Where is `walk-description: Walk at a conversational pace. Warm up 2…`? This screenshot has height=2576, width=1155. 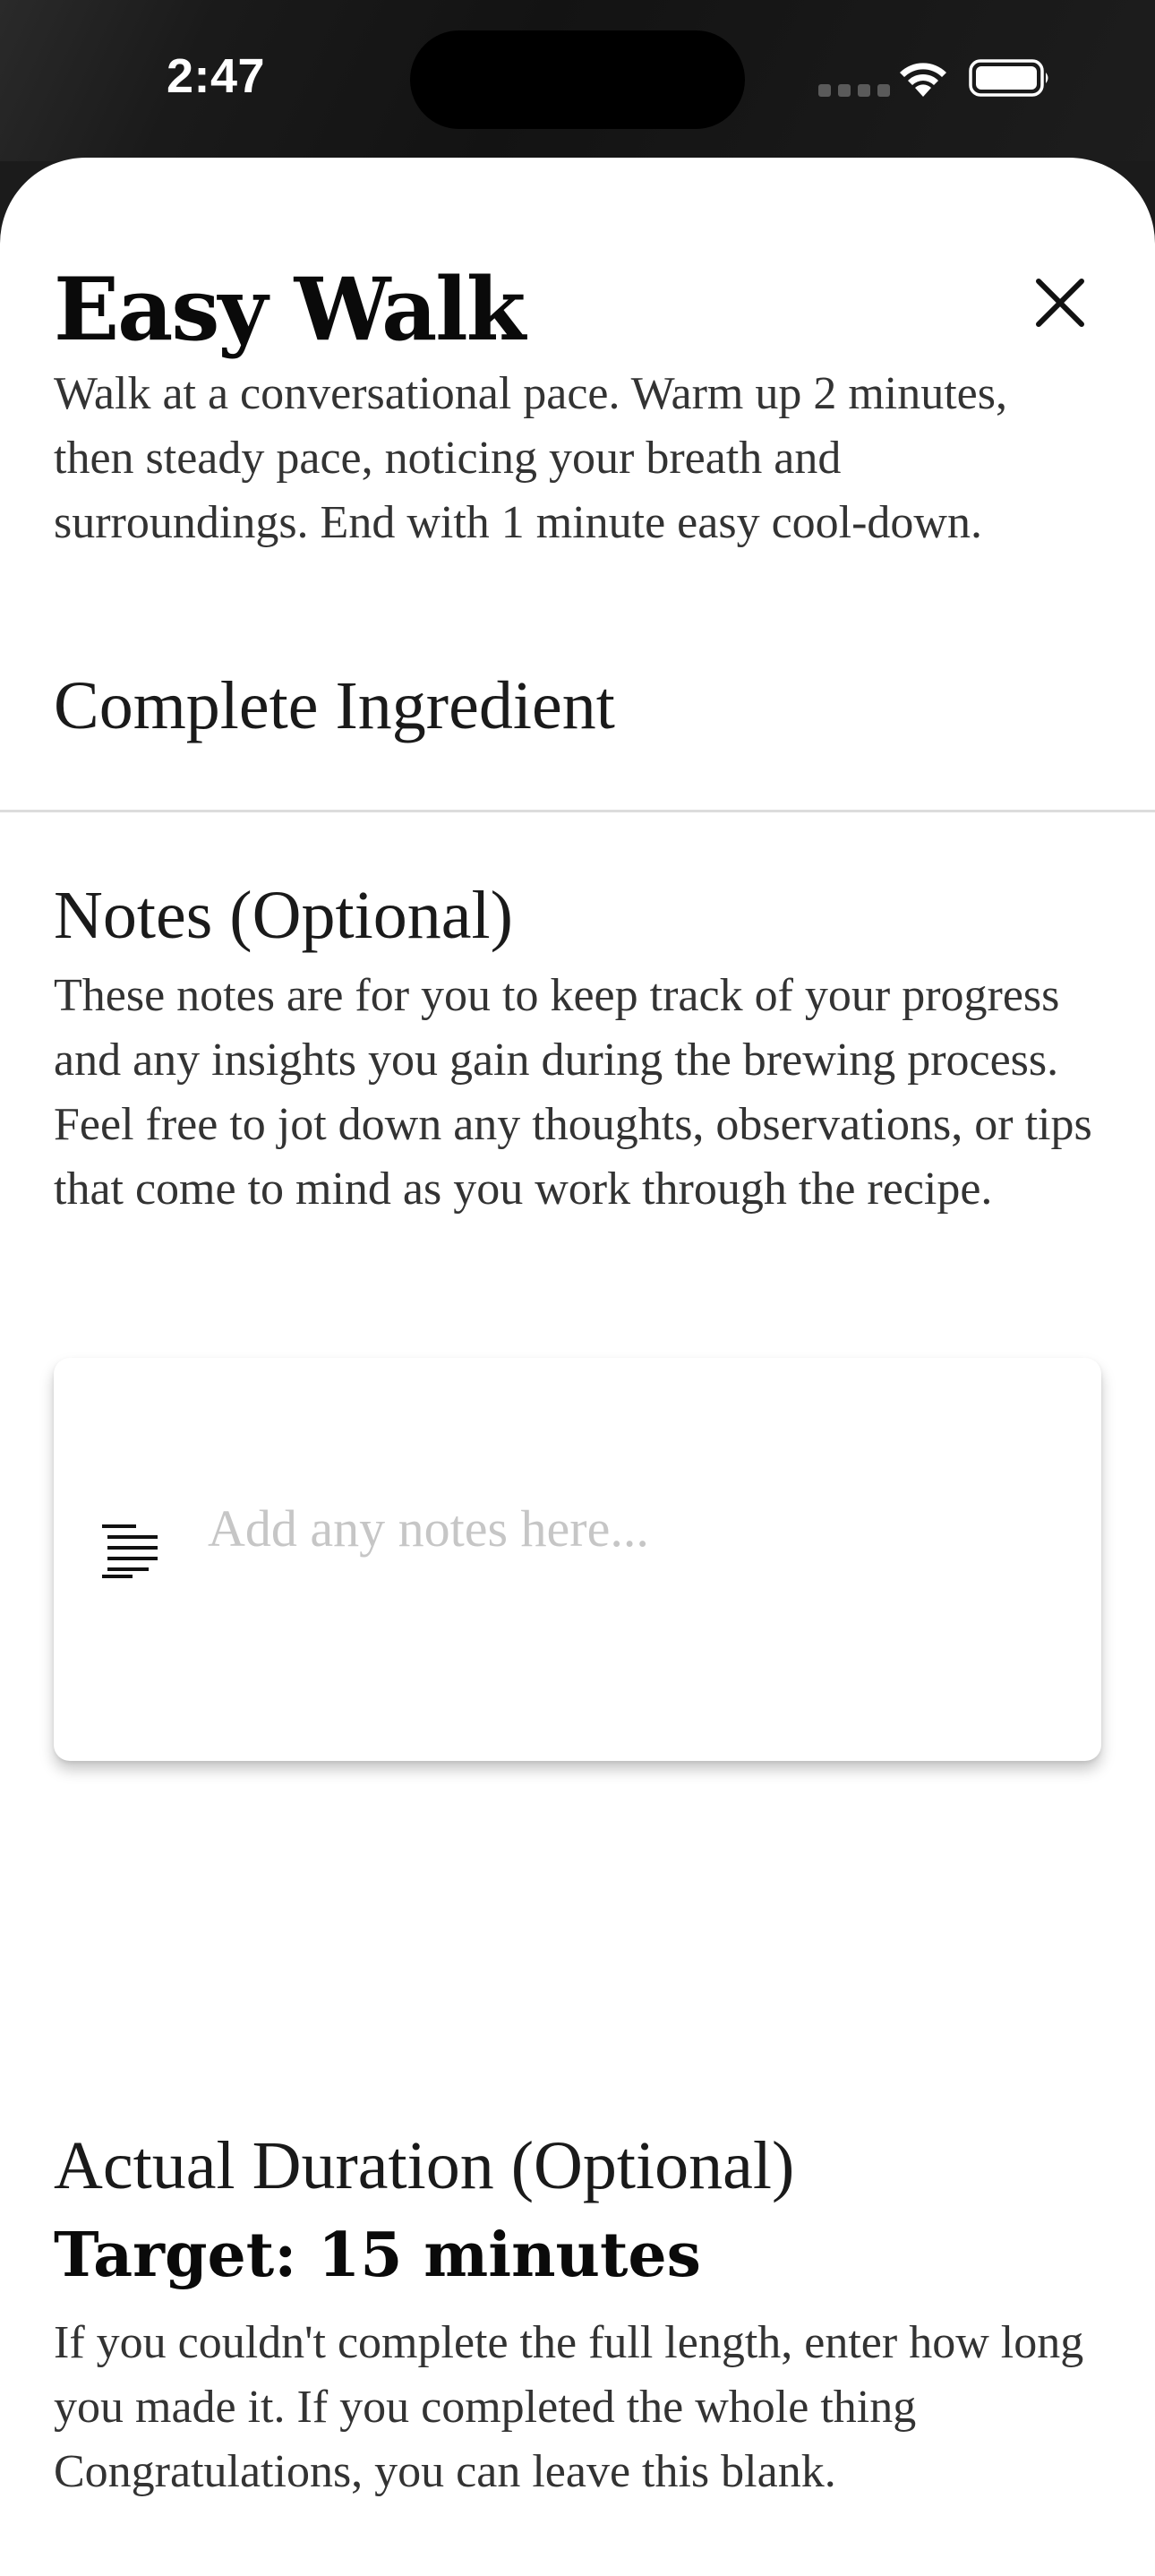
walk-description: Walk at a conversational pace. Warm up 2… is located at coordinates (530, 458).